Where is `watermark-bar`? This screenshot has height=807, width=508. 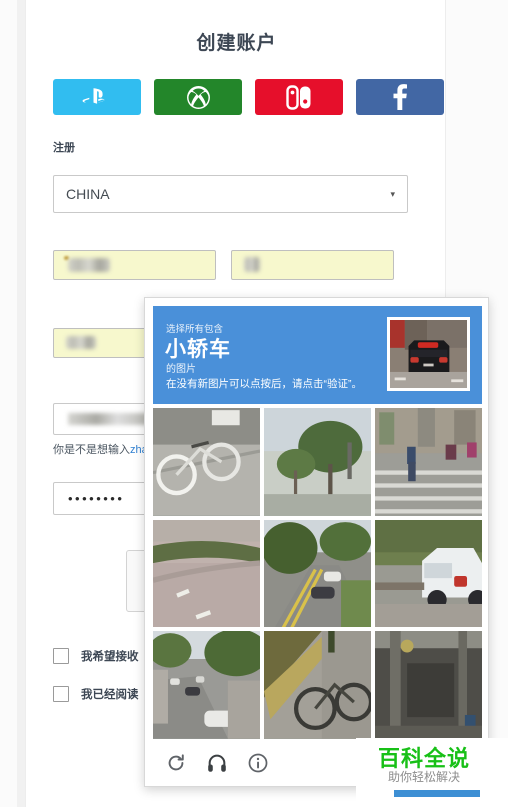 watermark-bar is located at coordinates (437, 793).